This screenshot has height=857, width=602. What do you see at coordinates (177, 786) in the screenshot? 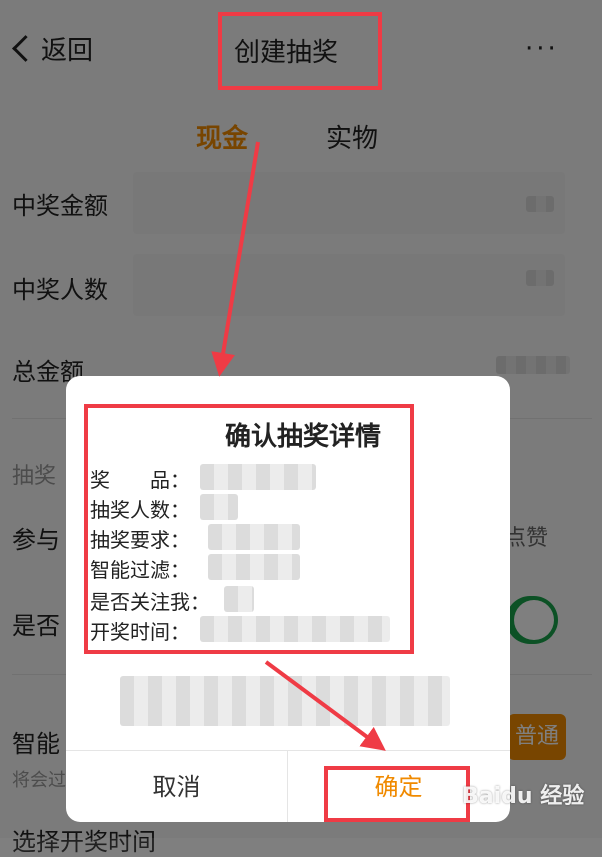
I see `cancel-button: 取消` at bounding box center [177, 786].